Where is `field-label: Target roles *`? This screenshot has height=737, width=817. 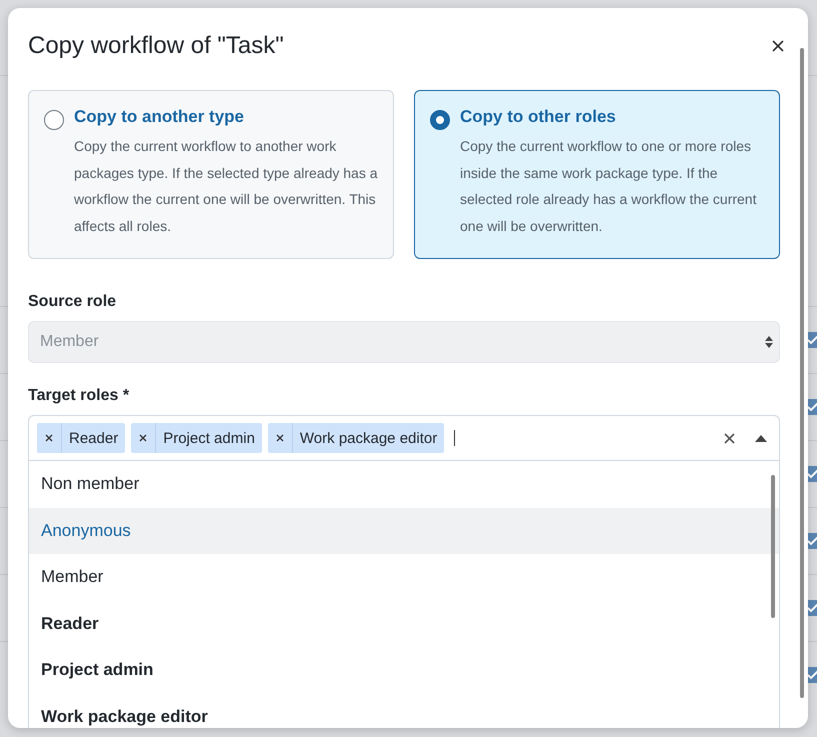 field-label: Target roles * is located at coordinates (79, 396).